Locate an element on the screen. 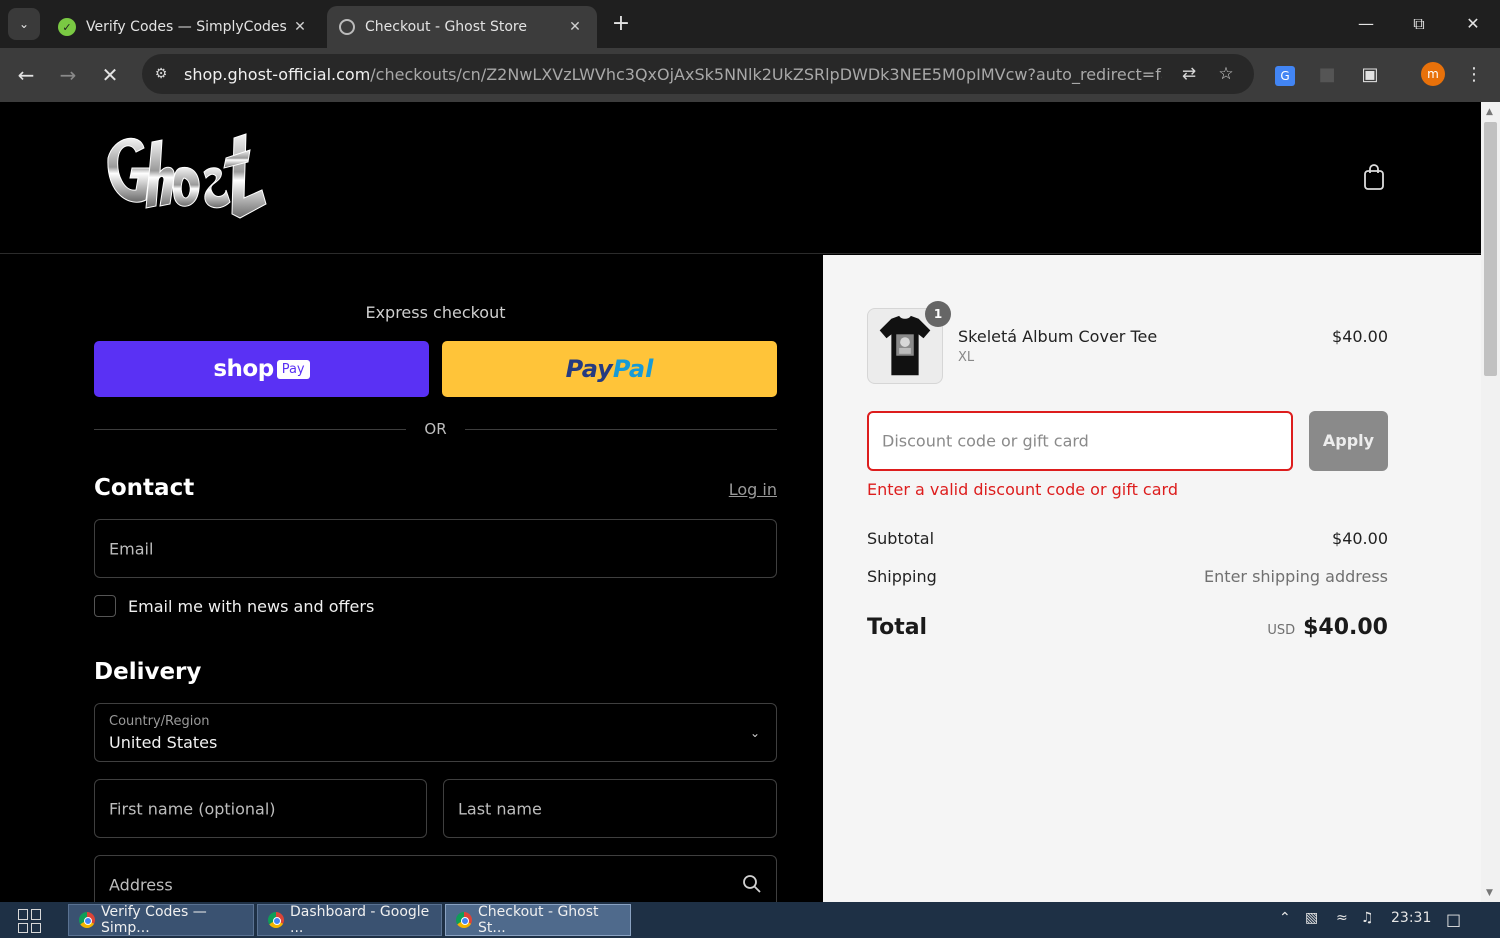 Image resolution: width=1500 pixels, height=938 pixels. restore-icon: ⧉ is located at coordinates (1419, 24).